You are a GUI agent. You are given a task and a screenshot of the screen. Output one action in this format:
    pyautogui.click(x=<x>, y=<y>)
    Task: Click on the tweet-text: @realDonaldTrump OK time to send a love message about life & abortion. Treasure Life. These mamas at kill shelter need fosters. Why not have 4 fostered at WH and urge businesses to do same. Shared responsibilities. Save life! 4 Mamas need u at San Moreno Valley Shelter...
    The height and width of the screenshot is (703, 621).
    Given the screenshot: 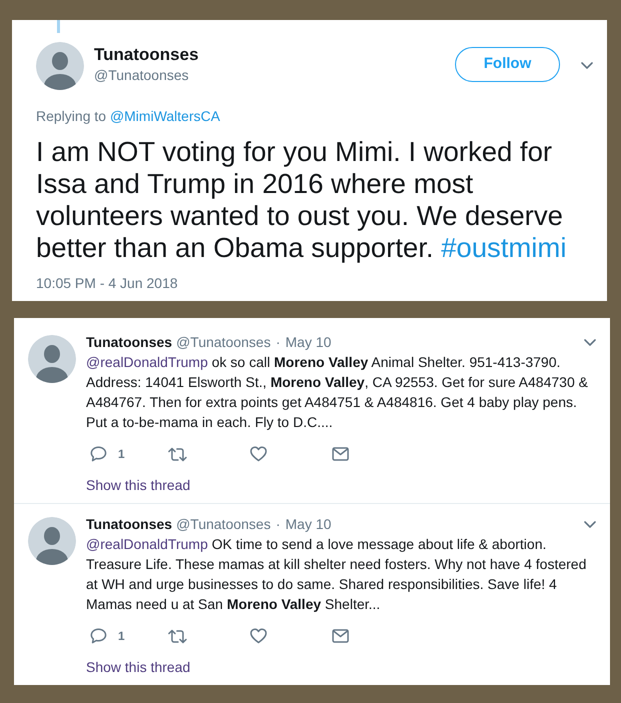 What is the action you would take?
    pyautogui.click(x=337, y=574)
    